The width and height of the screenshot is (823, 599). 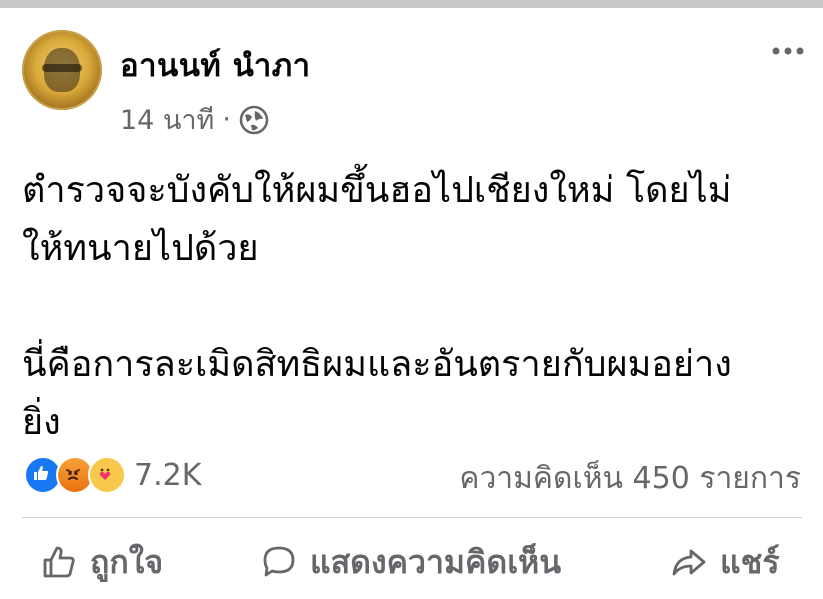 I want to click on actions-divider, so click(x=412, y=517).